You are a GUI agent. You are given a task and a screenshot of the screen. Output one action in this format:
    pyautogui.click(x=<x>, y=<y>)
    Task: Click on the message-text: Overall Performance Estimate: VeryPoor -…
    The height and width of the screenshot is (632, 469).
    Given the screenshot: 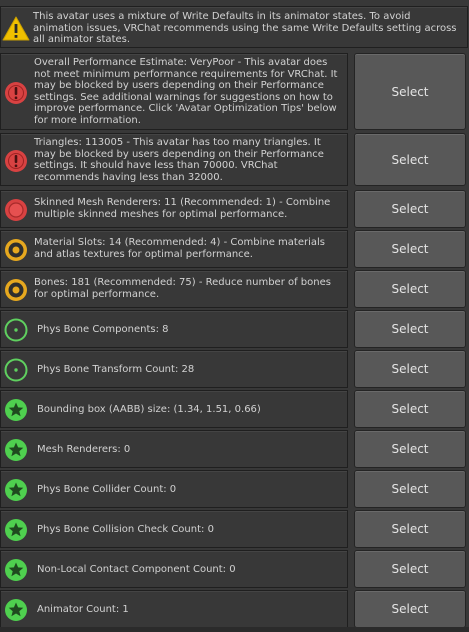 What is the action you would take?
    pyautogui.click(x=186, y=91)
    